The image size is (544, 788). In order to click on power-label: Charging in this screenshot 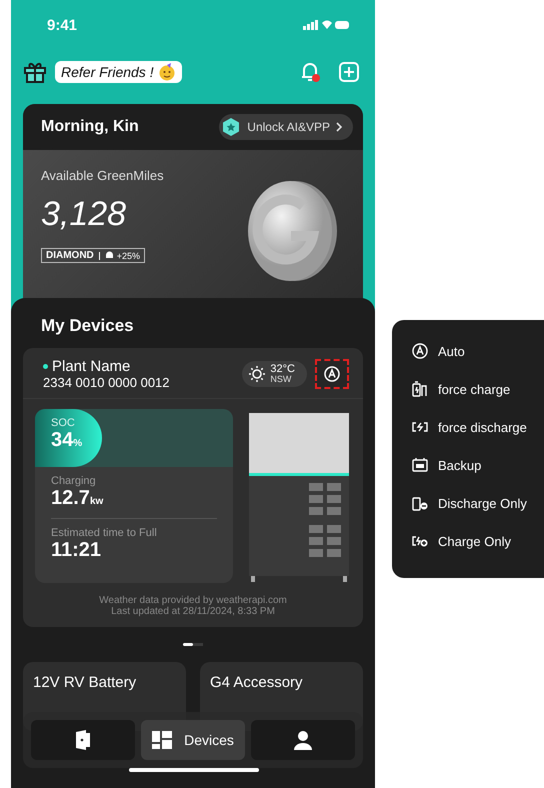, I will do `click(74, 481)`.